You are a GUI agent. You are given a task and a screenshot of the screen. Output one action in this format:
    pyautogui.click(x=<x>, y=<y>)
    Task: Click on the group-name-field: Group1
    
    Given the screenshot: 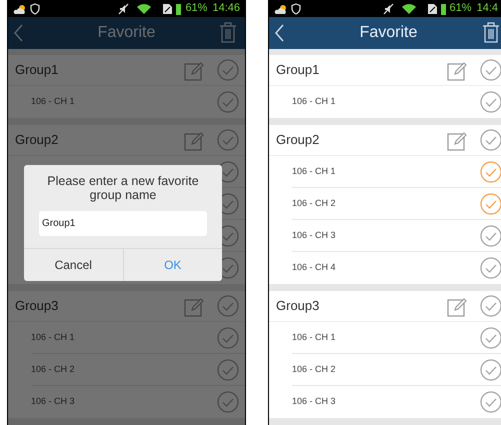 What is the action you would take?
    pyautogui.click(x=123, y=223)
    